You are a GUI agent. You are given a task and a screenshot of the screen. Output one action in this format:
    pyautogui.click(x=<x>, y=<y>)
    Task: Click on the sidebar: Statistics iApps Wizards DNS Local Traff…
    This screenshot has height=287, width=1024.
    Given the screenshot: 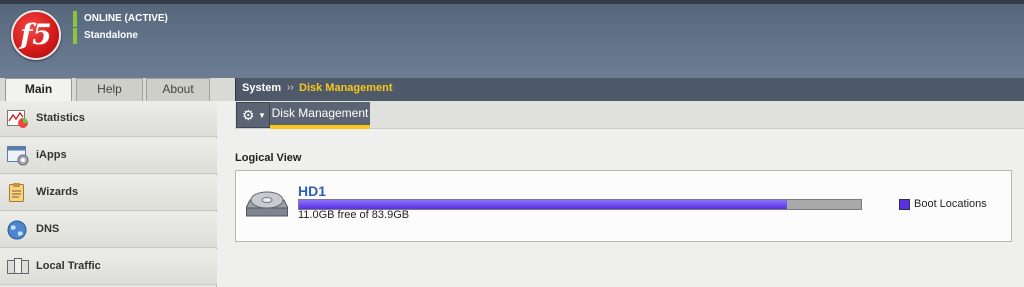 What is the action you would take?
    pyautogui.click(x=108, y=194)
    